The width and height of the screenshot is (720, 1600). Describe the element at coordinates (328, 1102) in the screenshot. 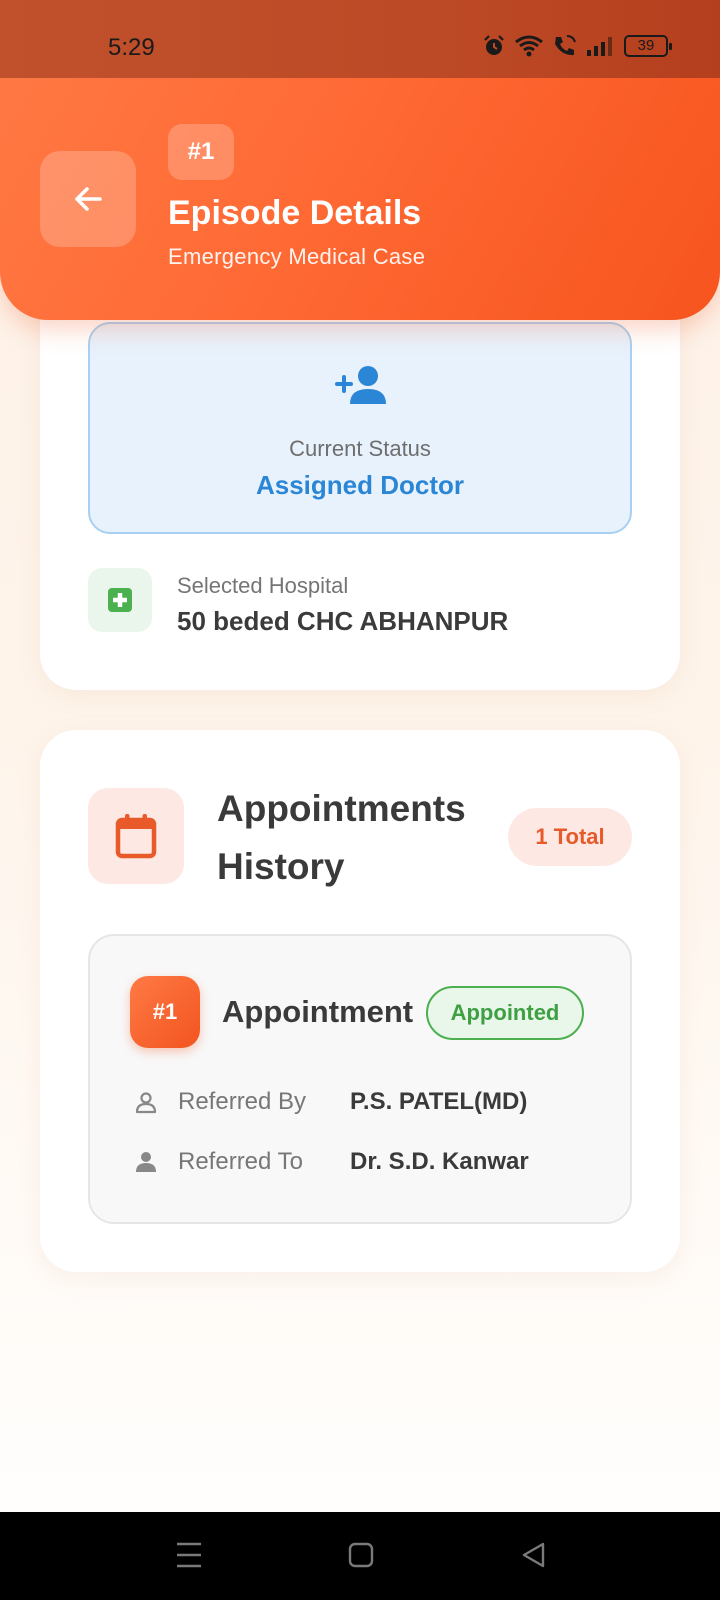

I see `referred-by-row: Referred By P.S. PATEL(MD)` at that location.